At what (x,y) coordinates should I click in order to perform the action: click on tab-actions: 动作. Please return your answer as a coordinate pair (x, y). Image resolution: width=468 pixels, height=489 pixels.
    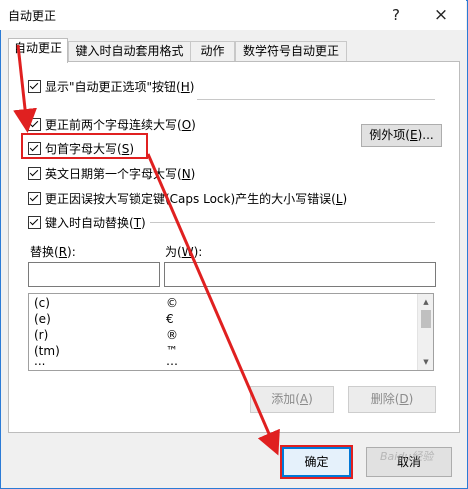
    Looking at the image, I should click on (212, 51).